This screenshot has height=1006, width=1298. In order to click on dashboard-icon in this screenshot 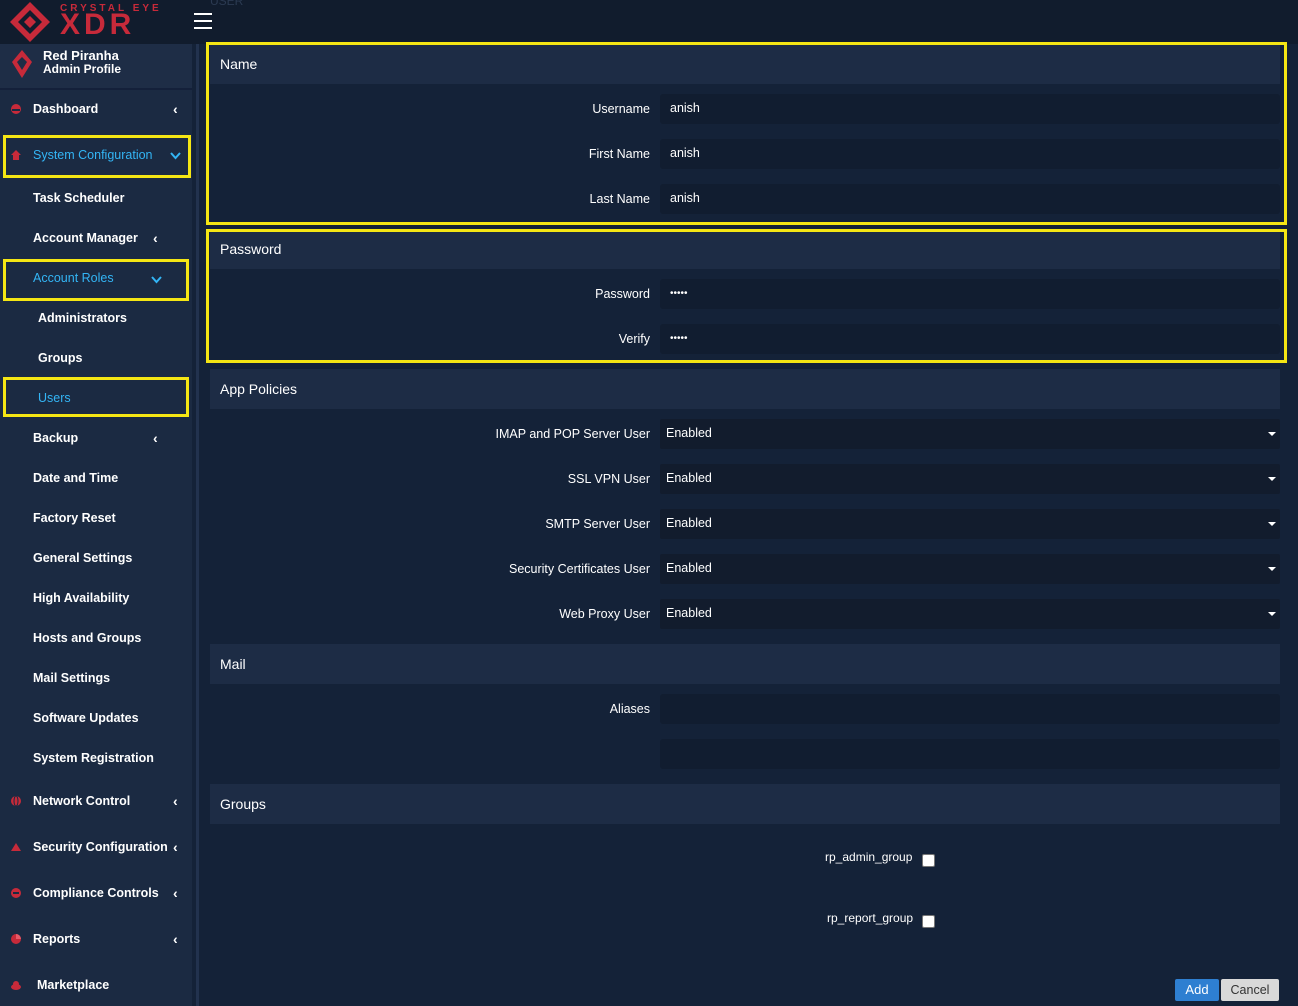, I will do `click(16, 109)`.